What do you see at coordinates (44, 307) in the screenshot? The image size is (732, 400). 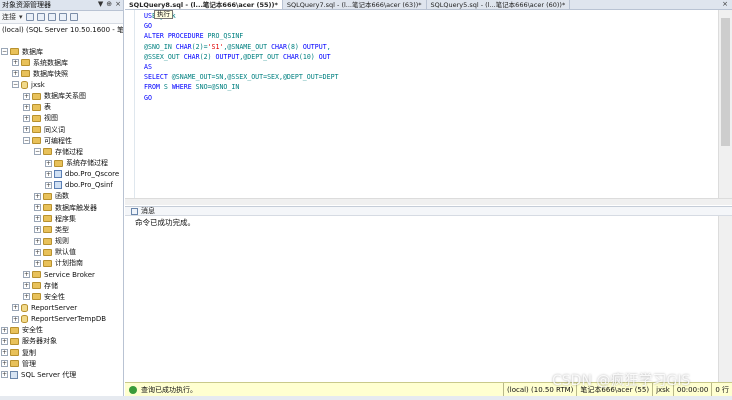 I see `tree-node: + ReportServer` at bounding box center [44, 307].